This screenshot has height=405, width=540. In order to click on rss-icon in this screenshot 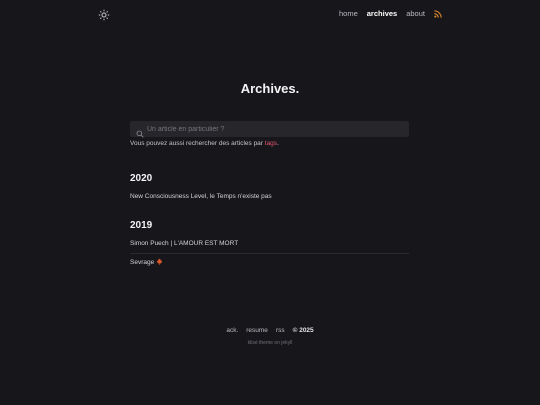, I will do `click(438, 13)`.